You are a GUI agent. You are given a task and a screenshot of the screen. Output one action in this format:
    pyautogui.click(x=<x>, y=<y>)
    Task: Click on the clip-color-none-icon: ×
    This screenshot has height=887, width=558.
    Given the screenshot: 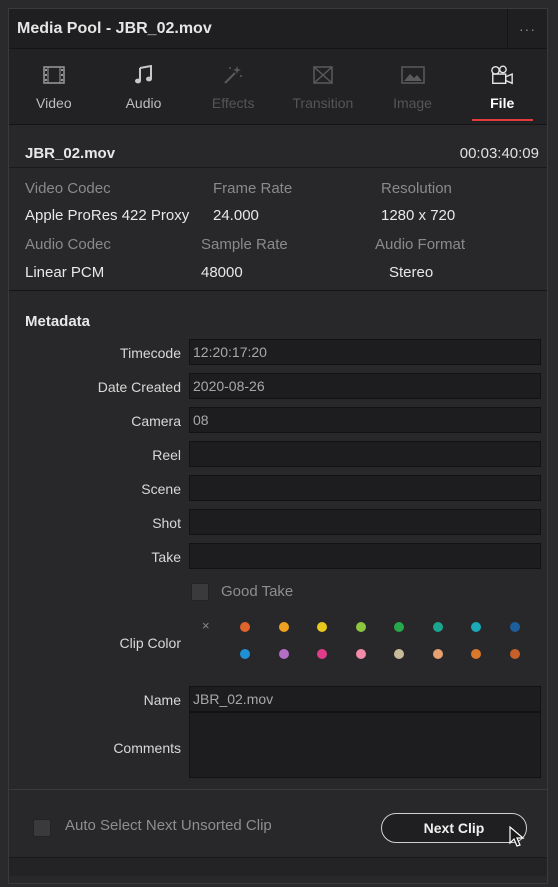 What is the action you would take?
    pyautogui.click(x=206, y=625)
    